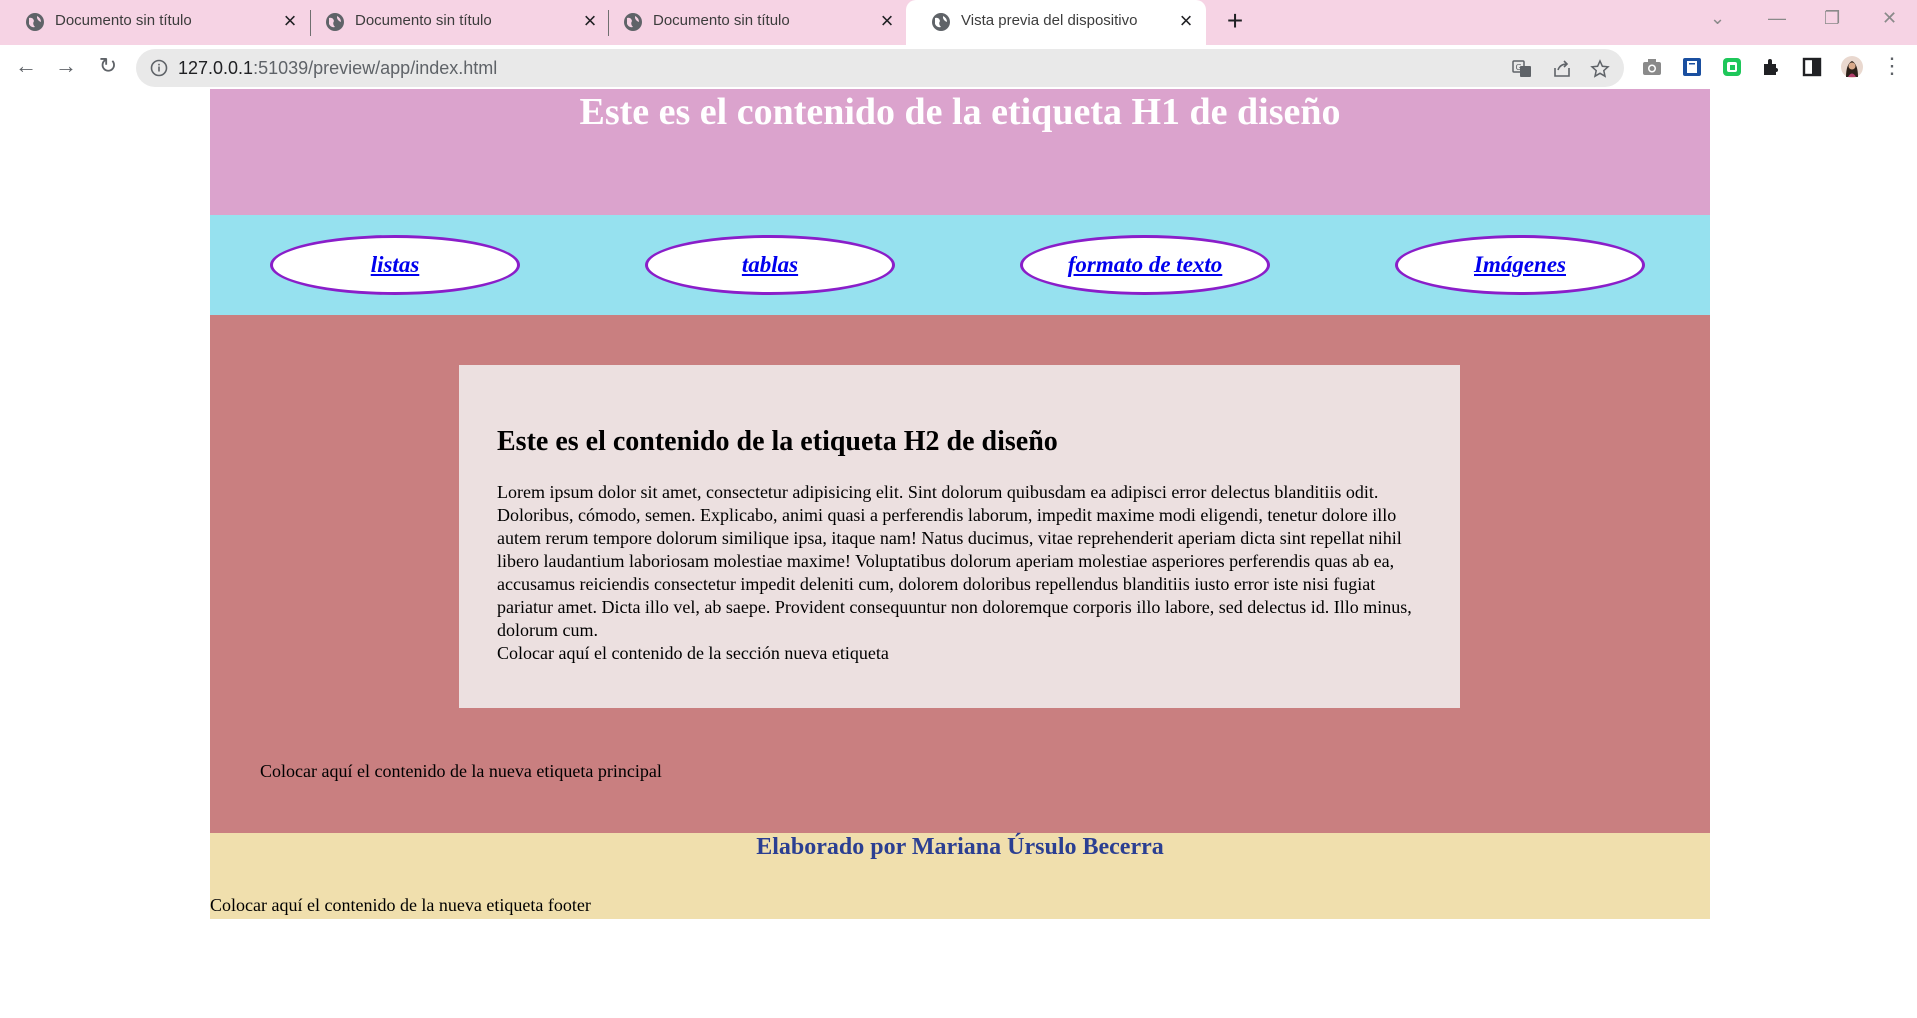 The width and height of the screenshot is (1917, 1018). I want to click on forward-icon: →, so click(66, 67).